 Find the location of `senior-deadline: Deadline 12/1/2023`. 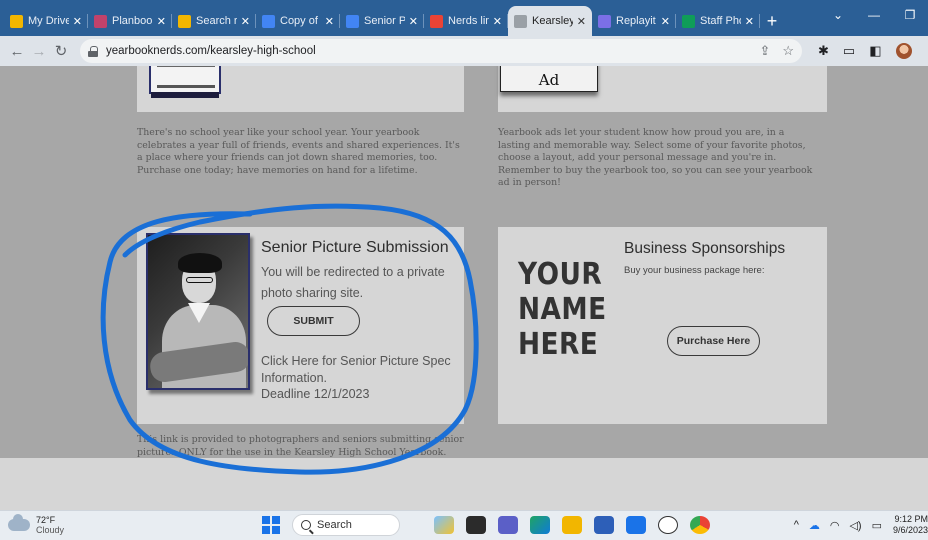

senior-deadline: Deadline 12/1/2023 is located at coordinates (315, 394).